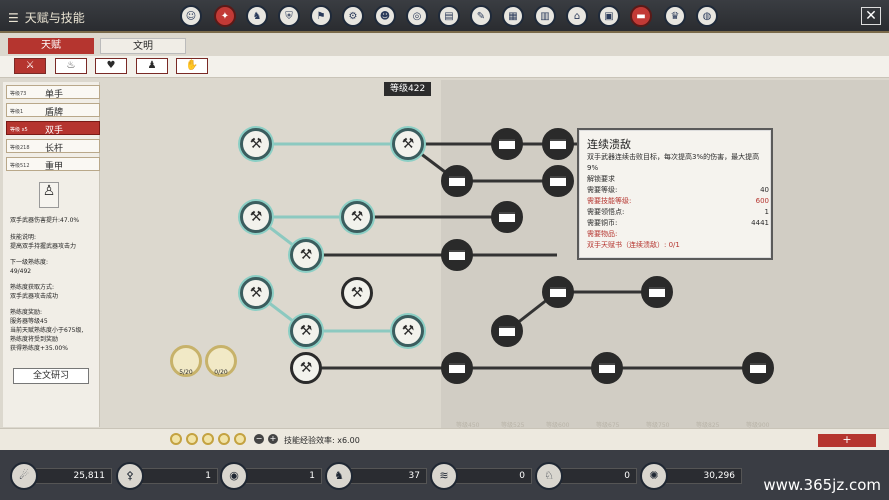  Describe the element at coordinates (51, 376) in the screenshot. I see `full-study-button: 全文研习` at that location.